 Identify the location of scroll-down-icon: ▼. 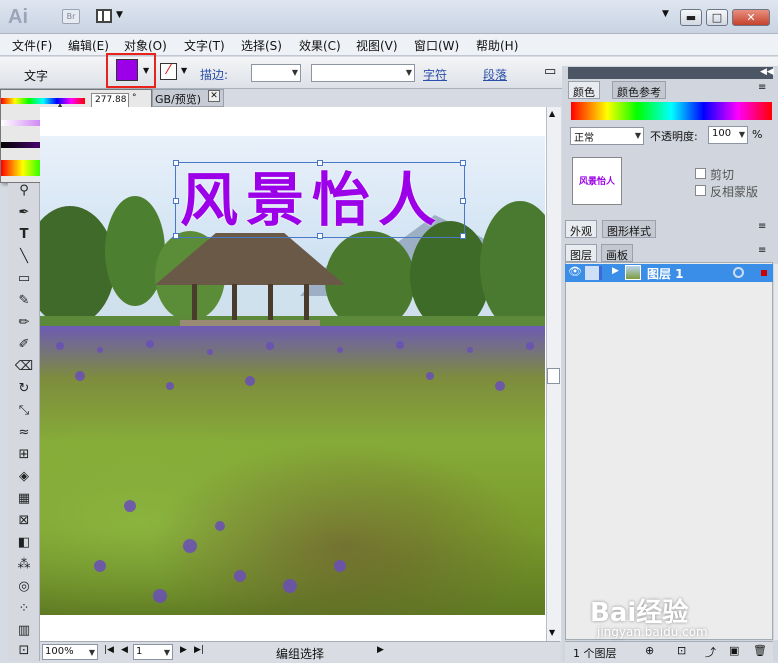
(552, 632).